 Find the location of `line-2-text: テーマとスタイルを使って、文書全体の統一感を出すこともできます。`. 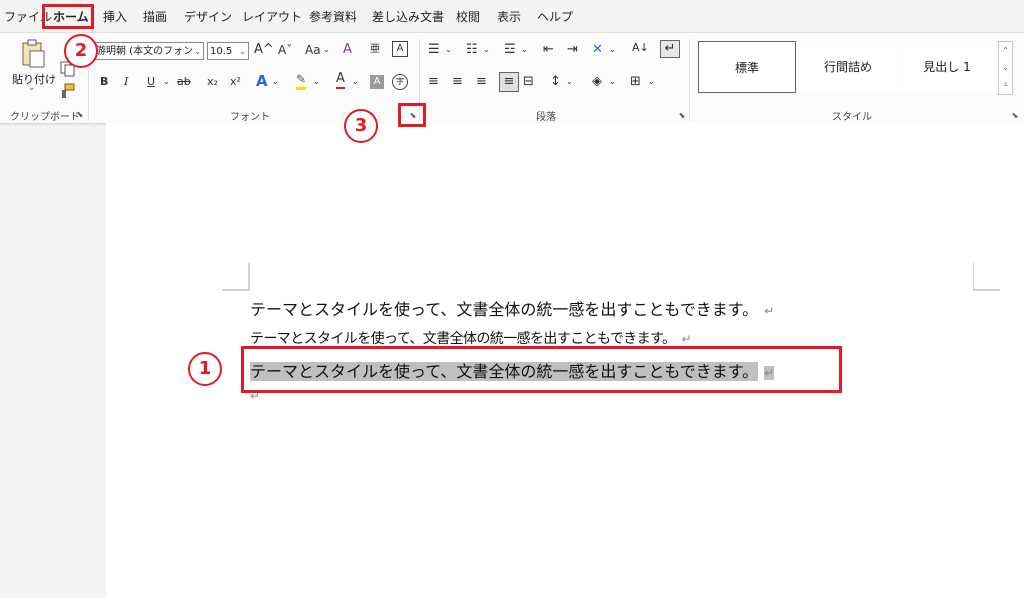

line-2-text: テーマとスタイルを使って、文書全体の統一感を出すこともできます。 is located at coordinates (463, 339).